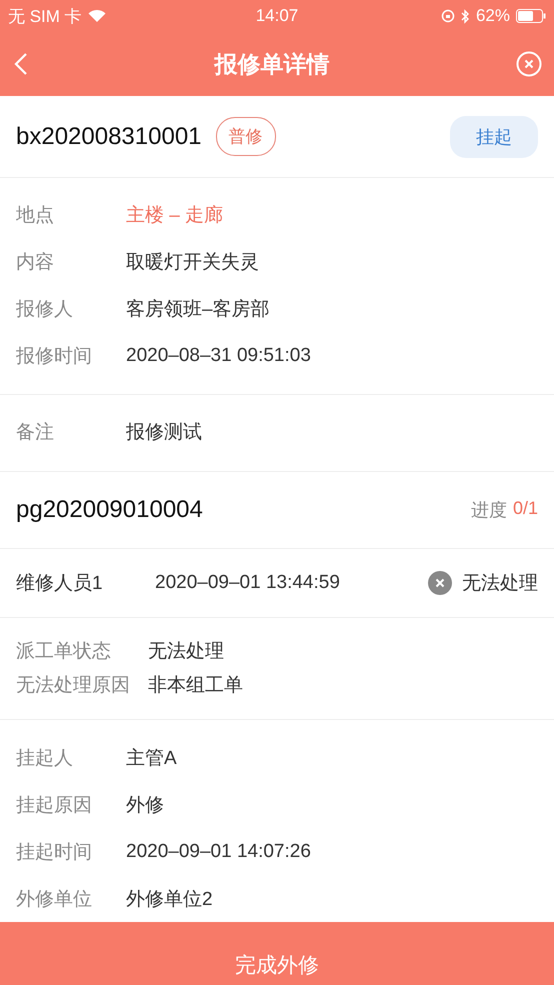 This screenshot has height=985, width=554. Describe the element at coordinates (494, 137) in the screenshot. I see `suspend-button: 挂起` at that location.